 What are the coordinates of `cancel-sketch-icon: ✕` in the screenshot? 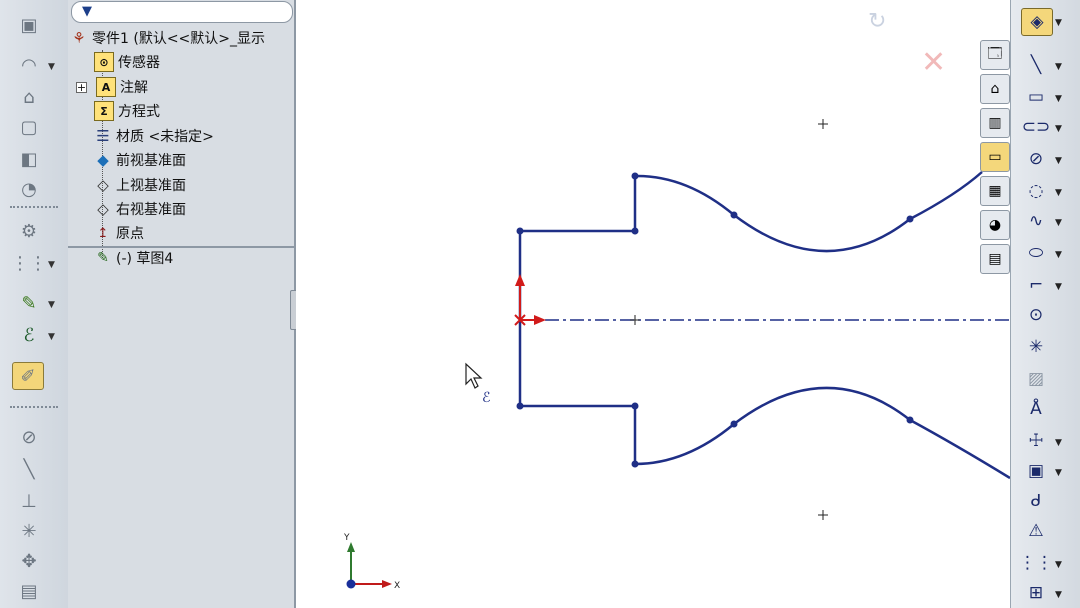 It's located at (933, 62).